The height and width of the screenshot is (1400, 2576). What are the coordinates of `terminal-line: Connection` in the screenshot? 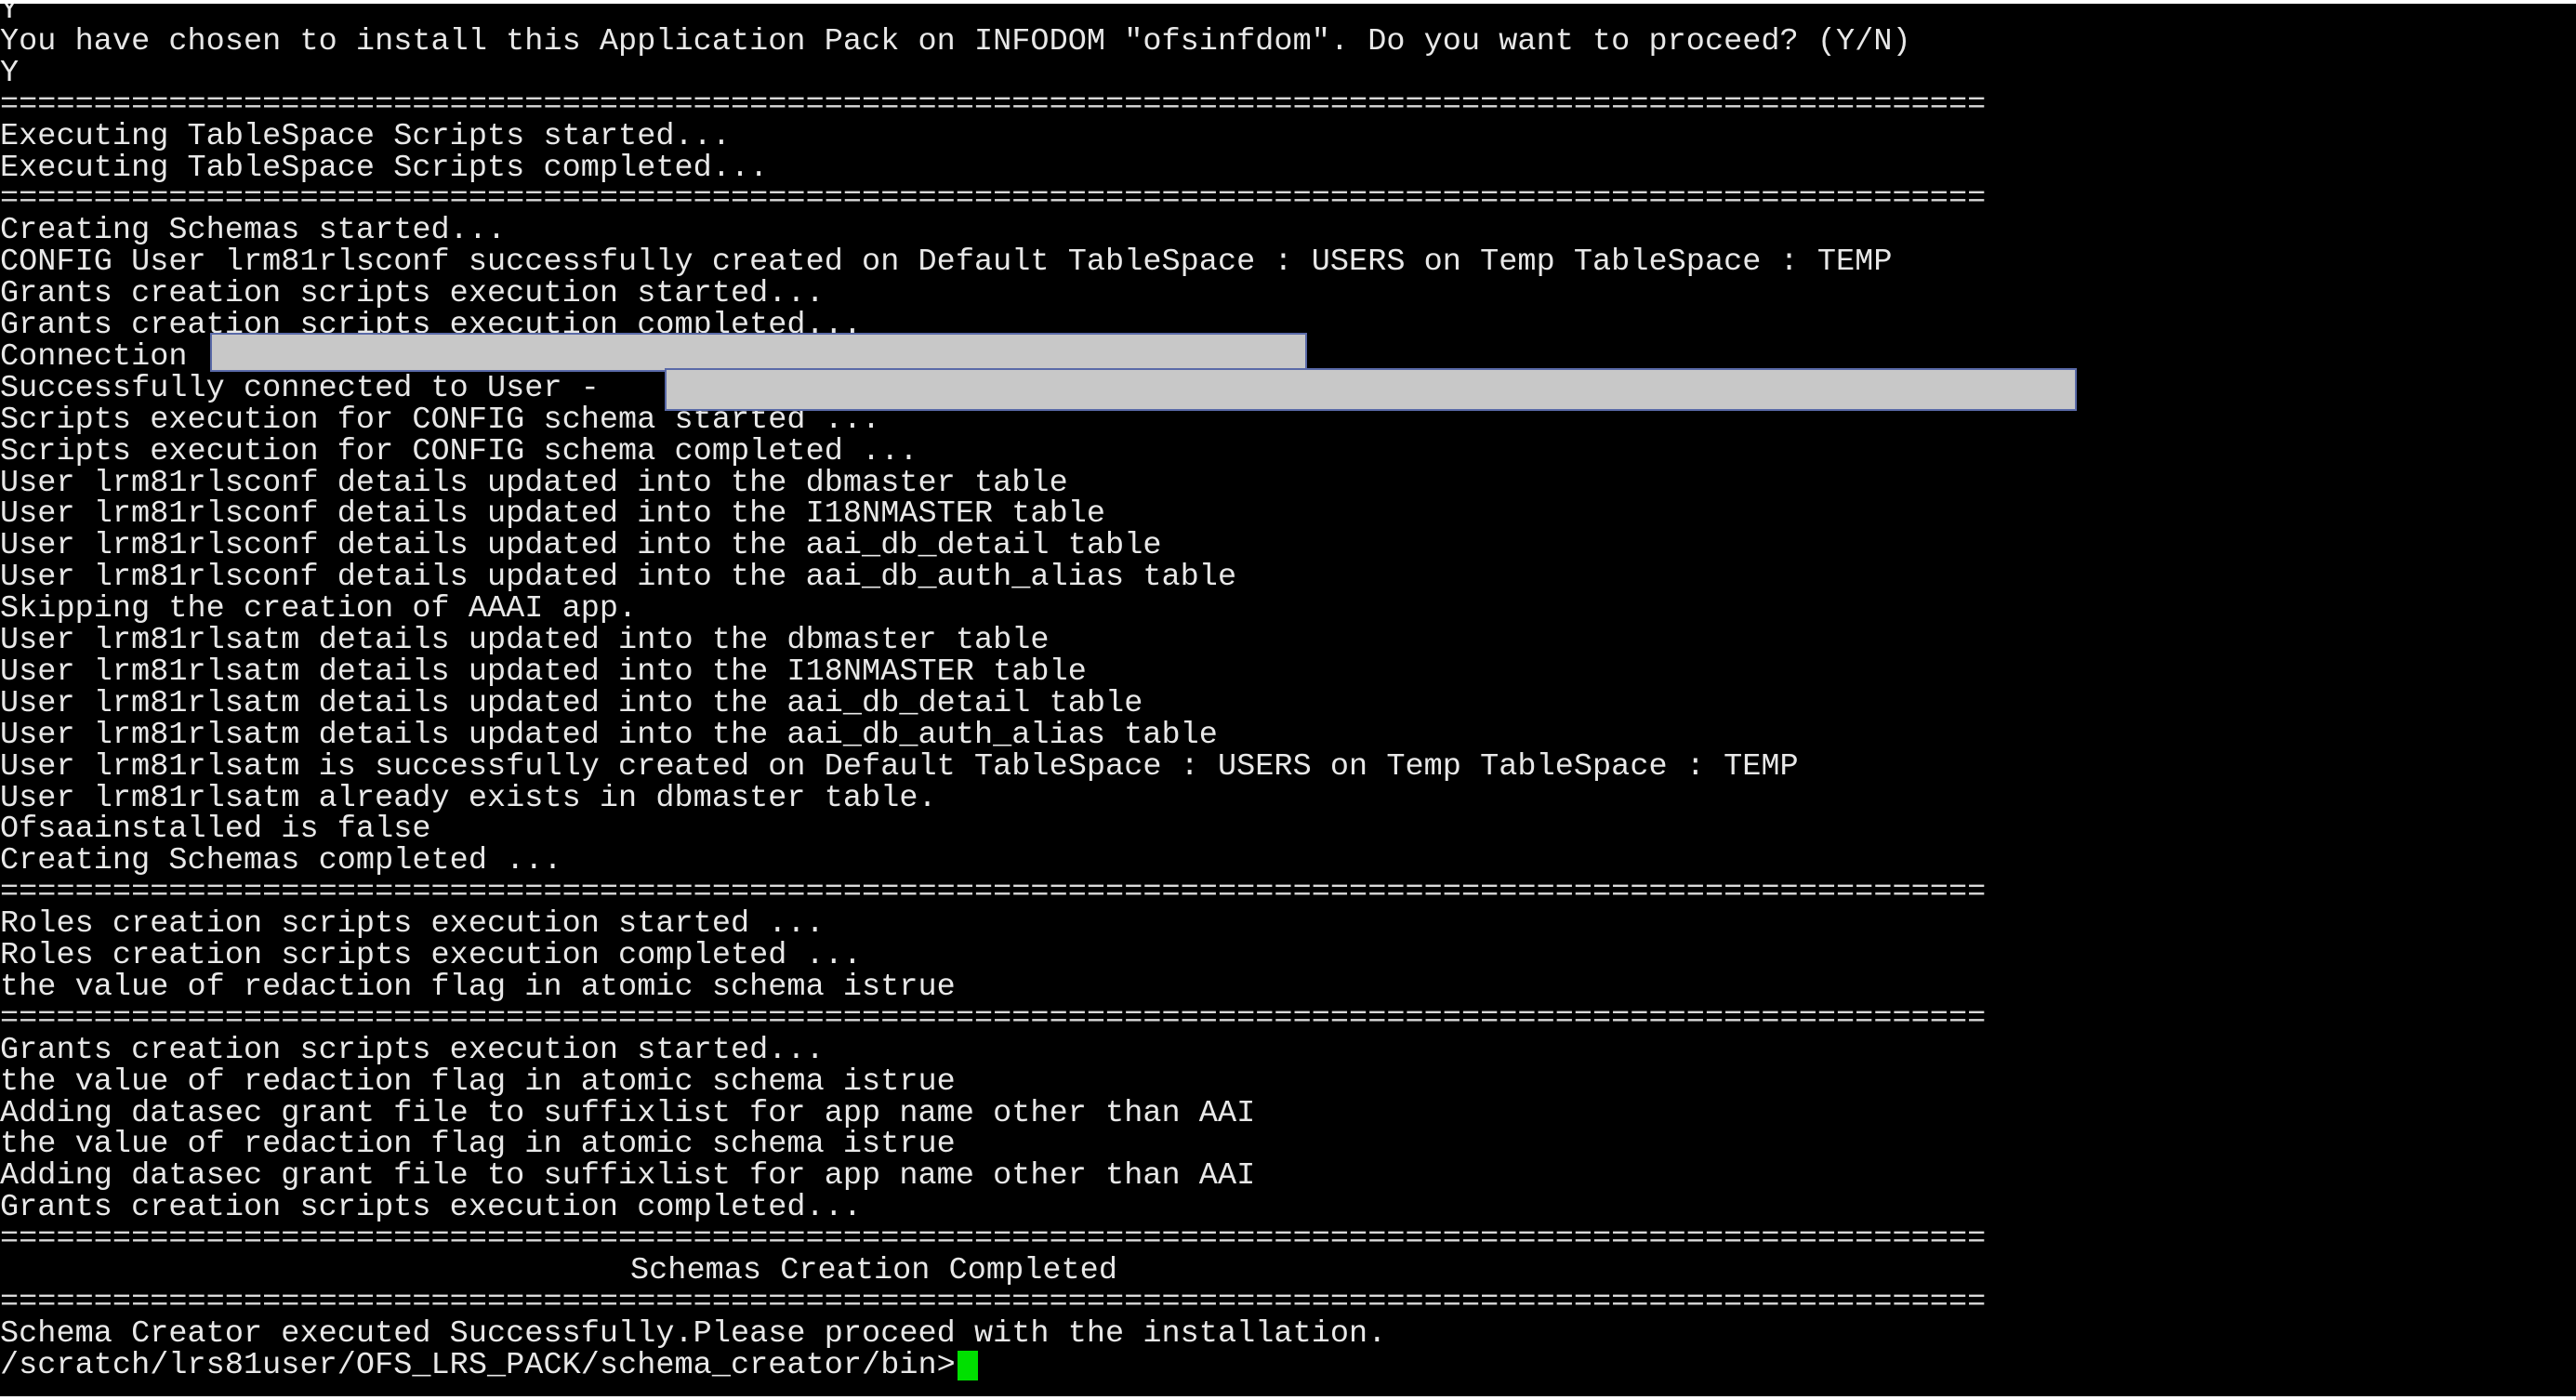 It's located at (94, 356).